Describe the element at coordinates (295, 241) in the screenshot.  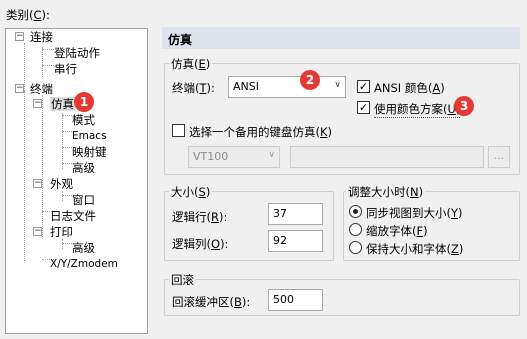
I see `columns-input: 92` at that location.